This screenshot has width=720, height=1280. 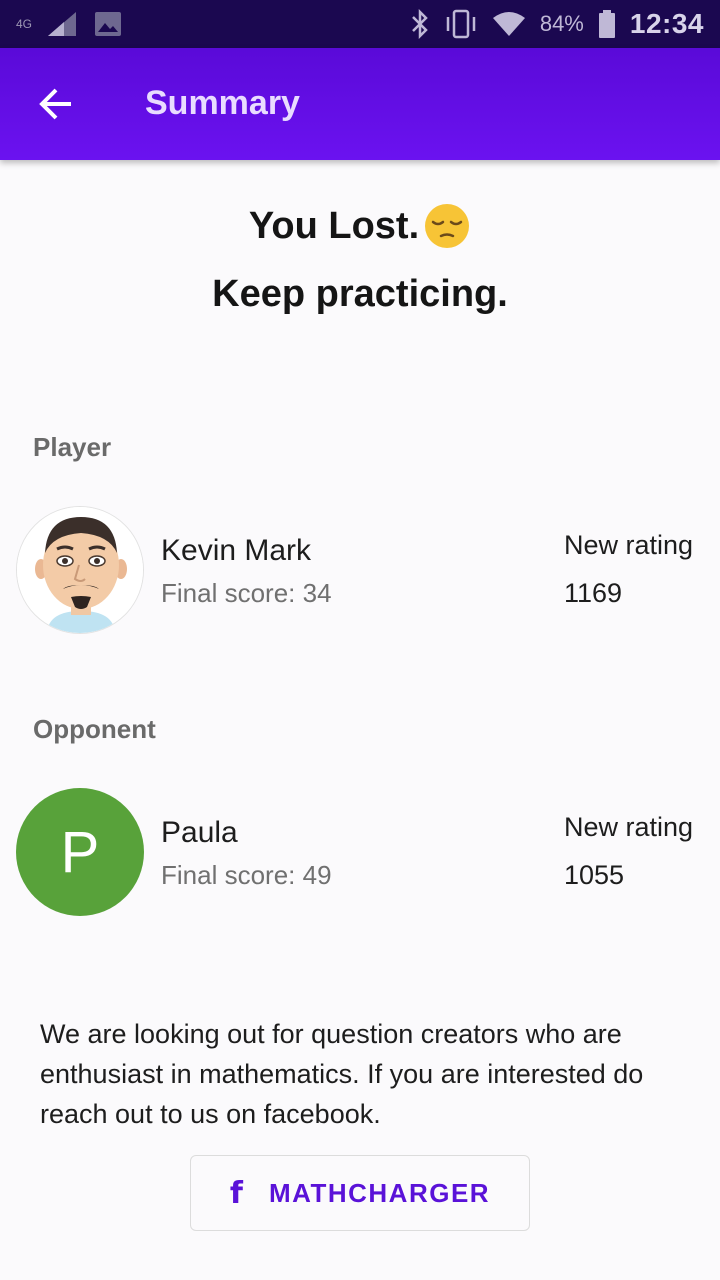 I want to click on status-left: 4G, so click(x=69, y=24).